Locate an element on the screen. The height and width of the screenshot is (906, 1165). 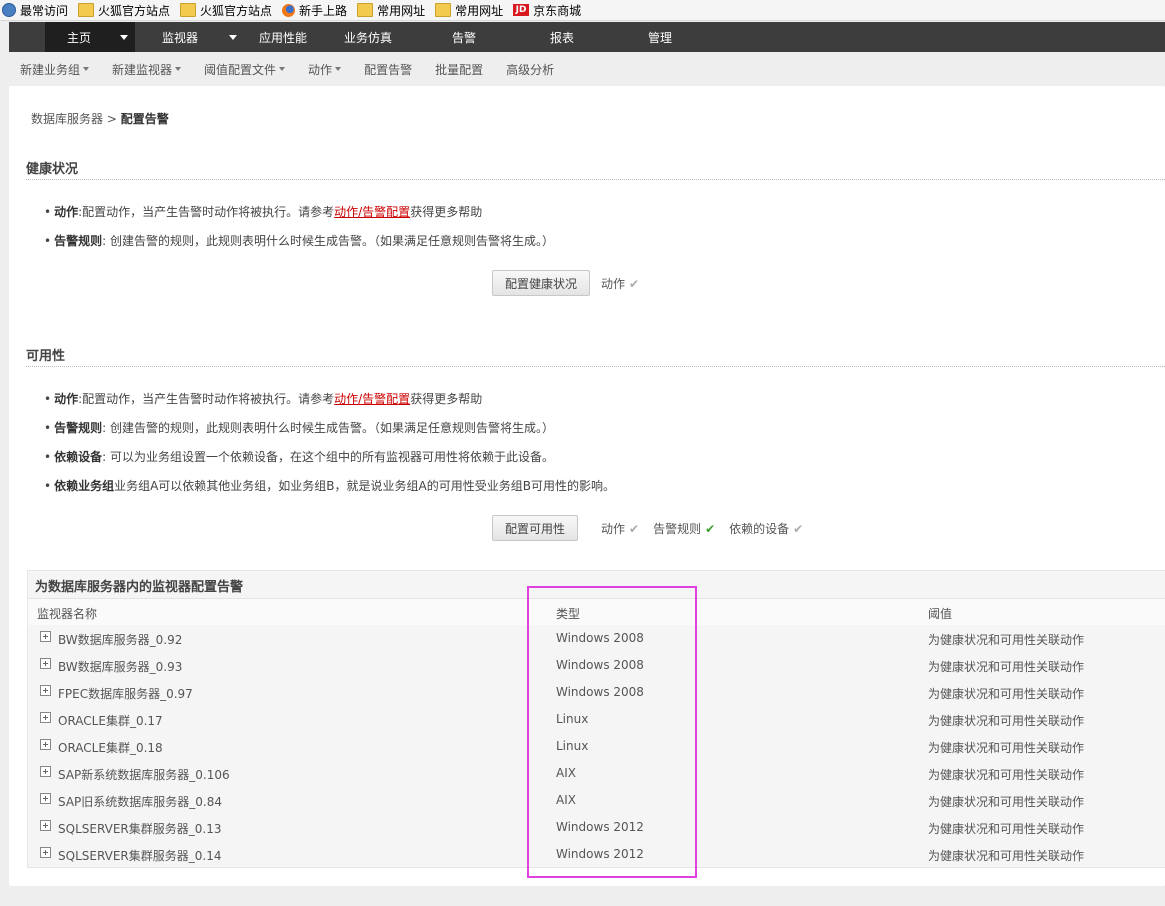
health-status: 动作 ✔ is located at coordinates (627, 283).